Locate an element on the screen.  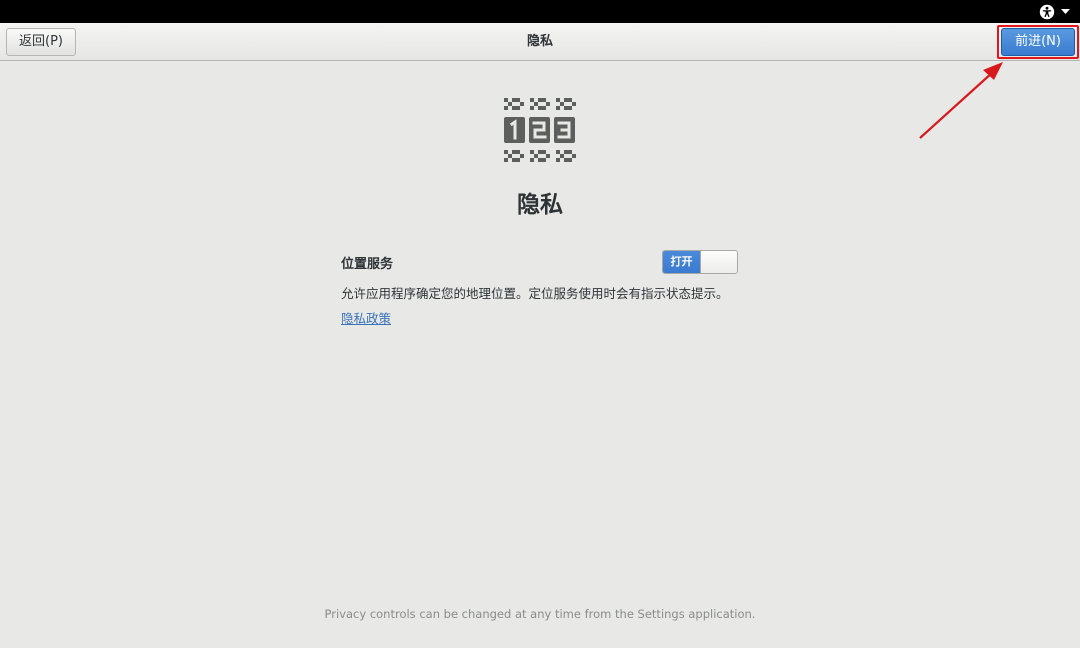
location-services-toggle: 打开 is located at coordinates (700, 262).